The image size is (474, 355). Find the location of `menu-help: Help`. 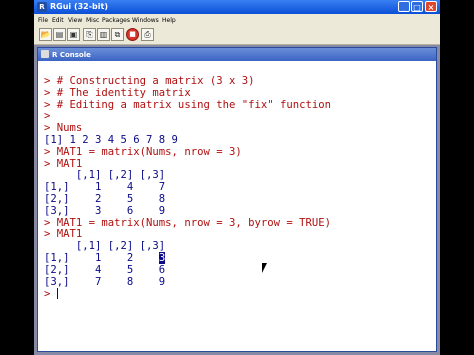

menu-help: Help is located at coordinates (169, 20).